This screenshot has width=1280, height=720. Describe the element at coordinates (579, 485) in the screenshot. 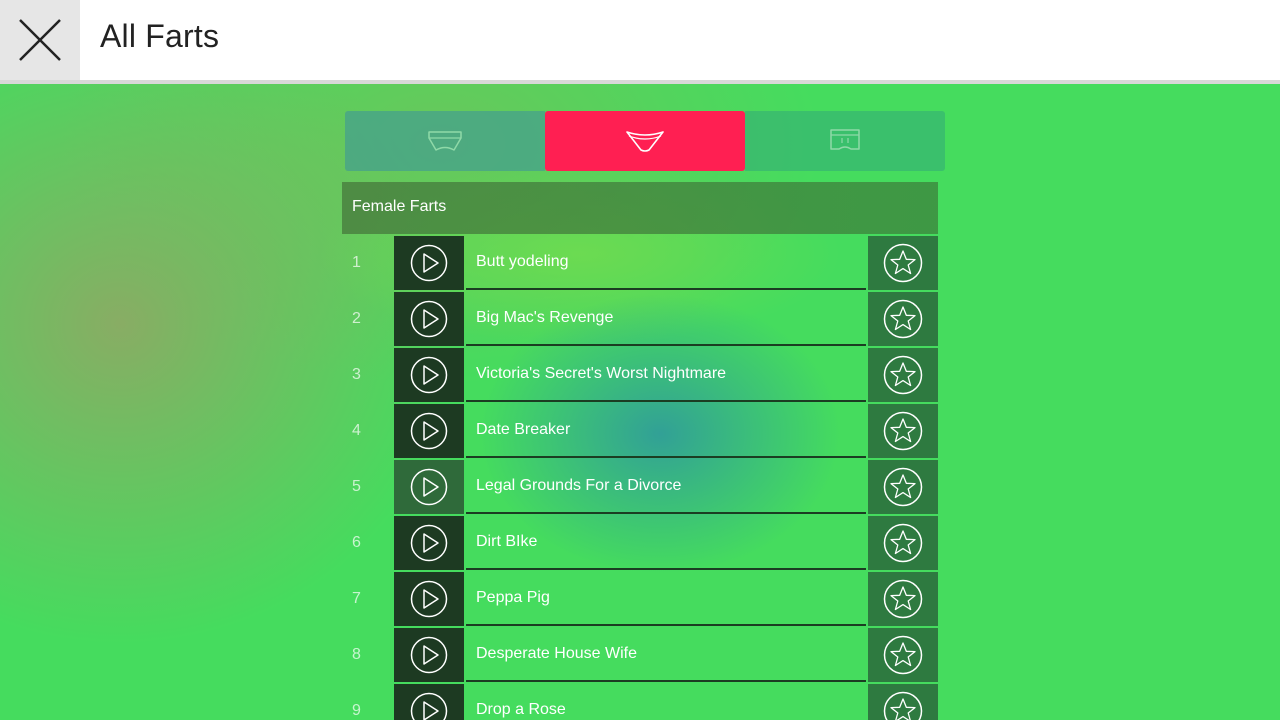

I see `item-title-text: Legal Grounds For a Divorce` at that location.